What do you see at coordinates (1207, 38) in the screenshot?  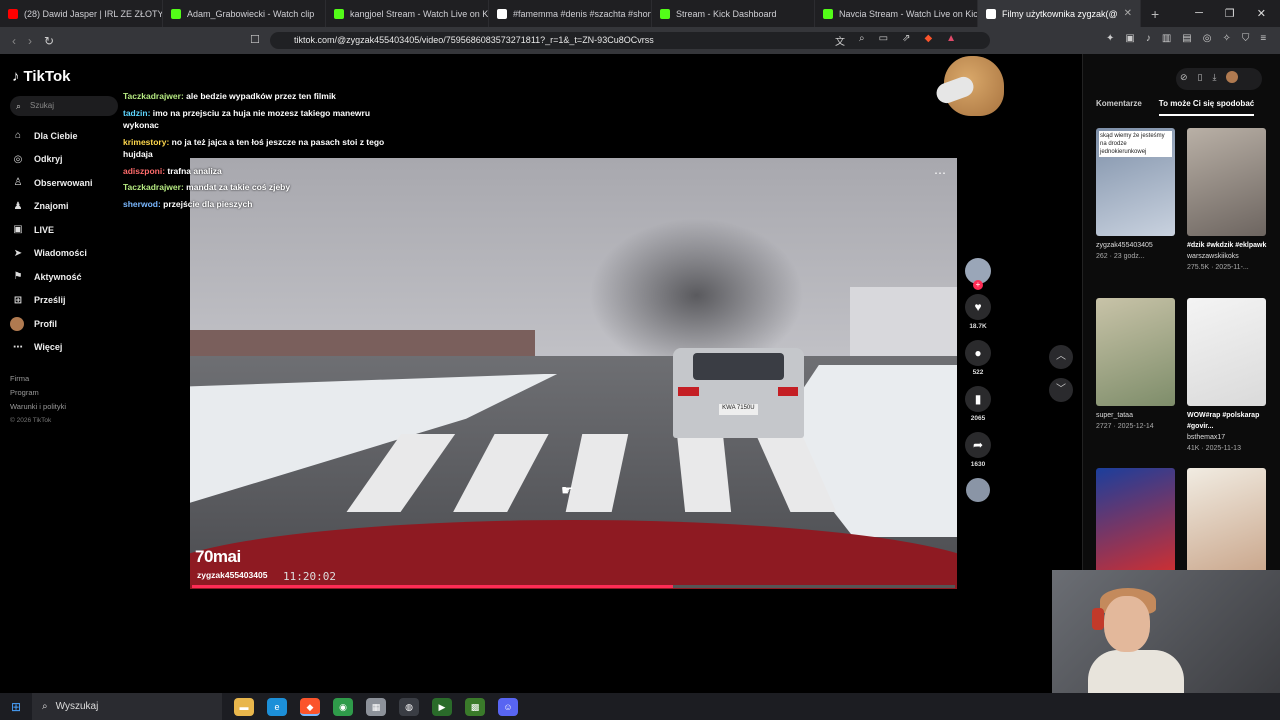 I see `vpn-icon: ◎` at bounding box center [1207, 38].